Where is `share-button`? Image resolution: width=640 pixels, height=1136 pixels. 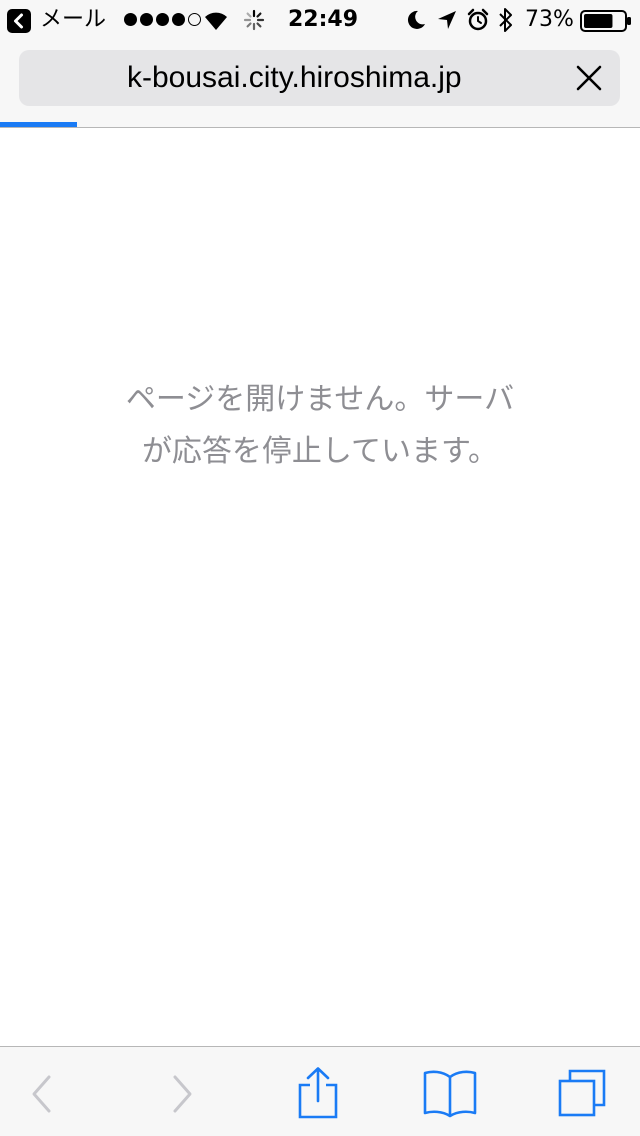
share-button is located at coordinates (318, 1094).